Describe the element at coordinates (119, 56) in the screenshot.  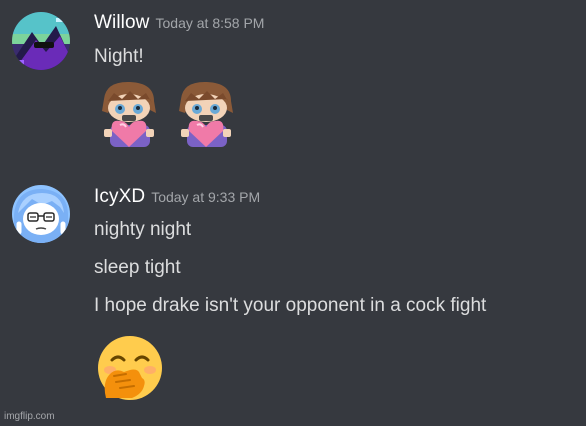
I see `message-text: Night!` at that location.